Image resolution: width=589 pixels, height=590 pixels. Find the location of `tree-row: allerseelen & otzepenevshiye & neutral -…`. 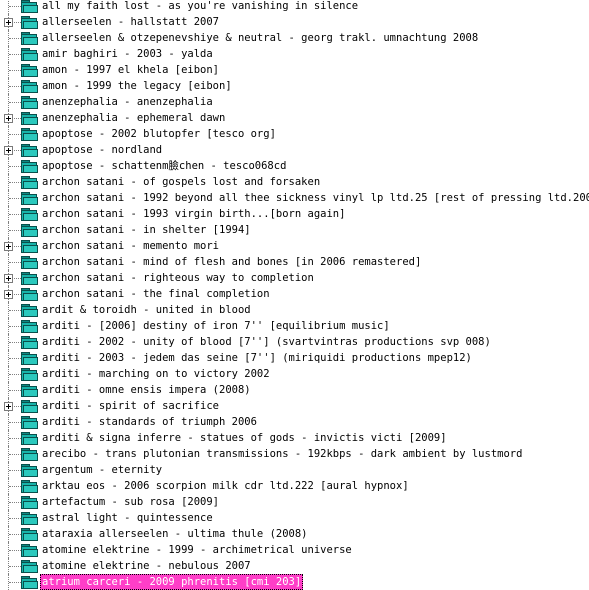

tree-row: allerseelen & otzepenevshiye & neutral -… is located at coordinates (294, 38).